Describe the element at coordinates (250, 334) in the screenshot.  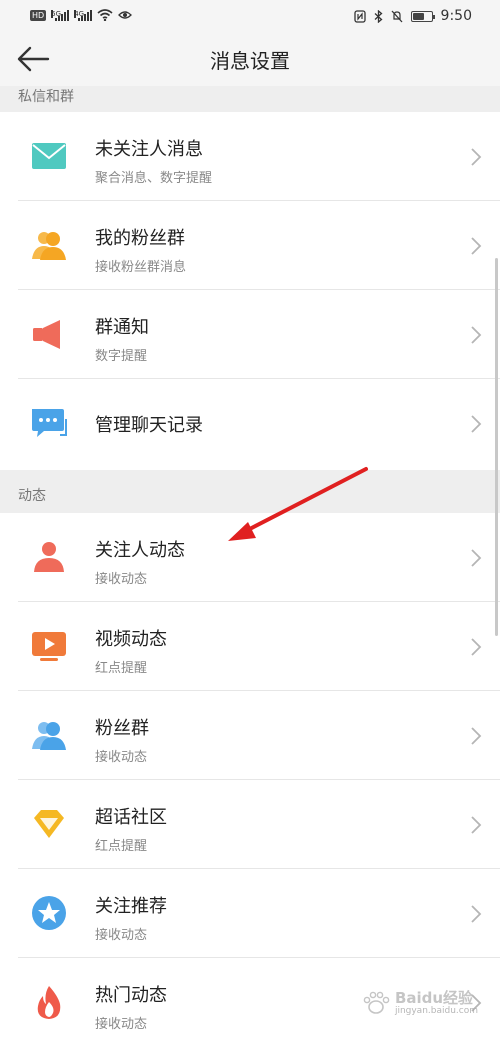
I see `settings-item-group-notice: 群通知 数字提醒` at that location.